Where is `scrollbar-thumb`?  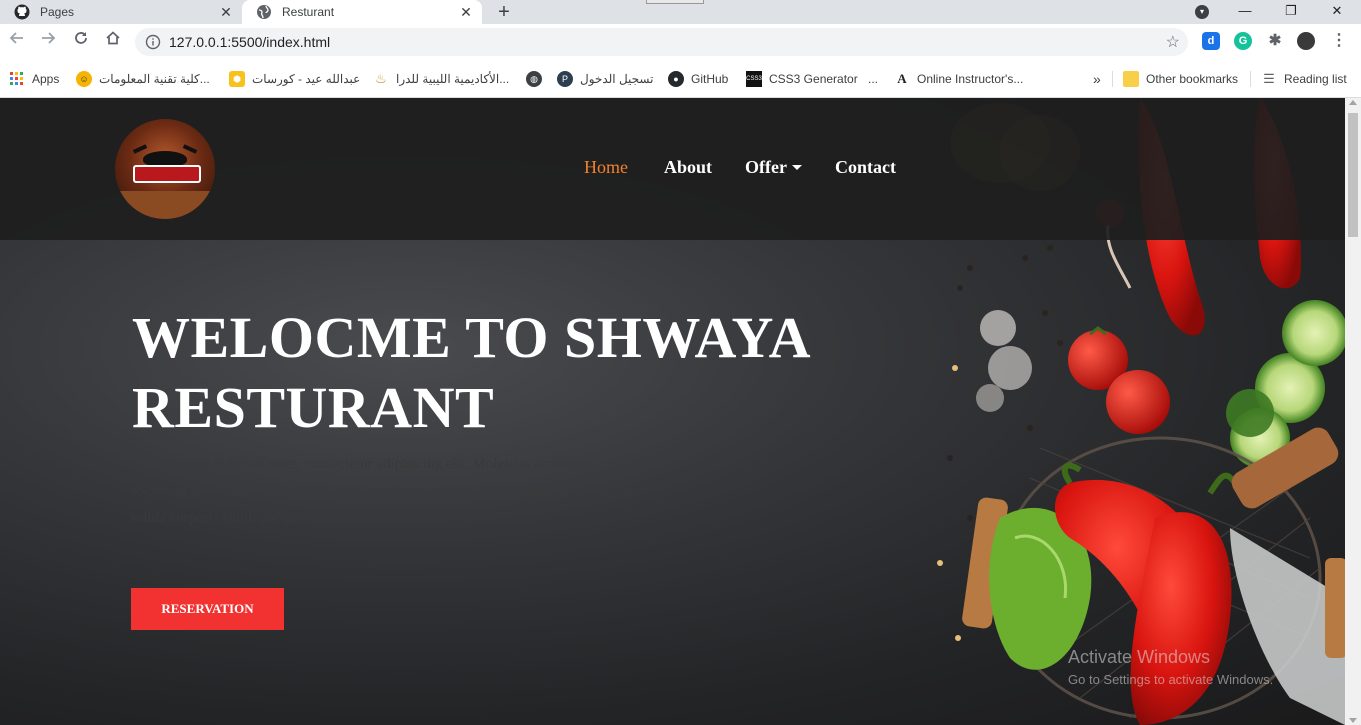
scrollbar-thumb is located at coordinates (1353, 175).